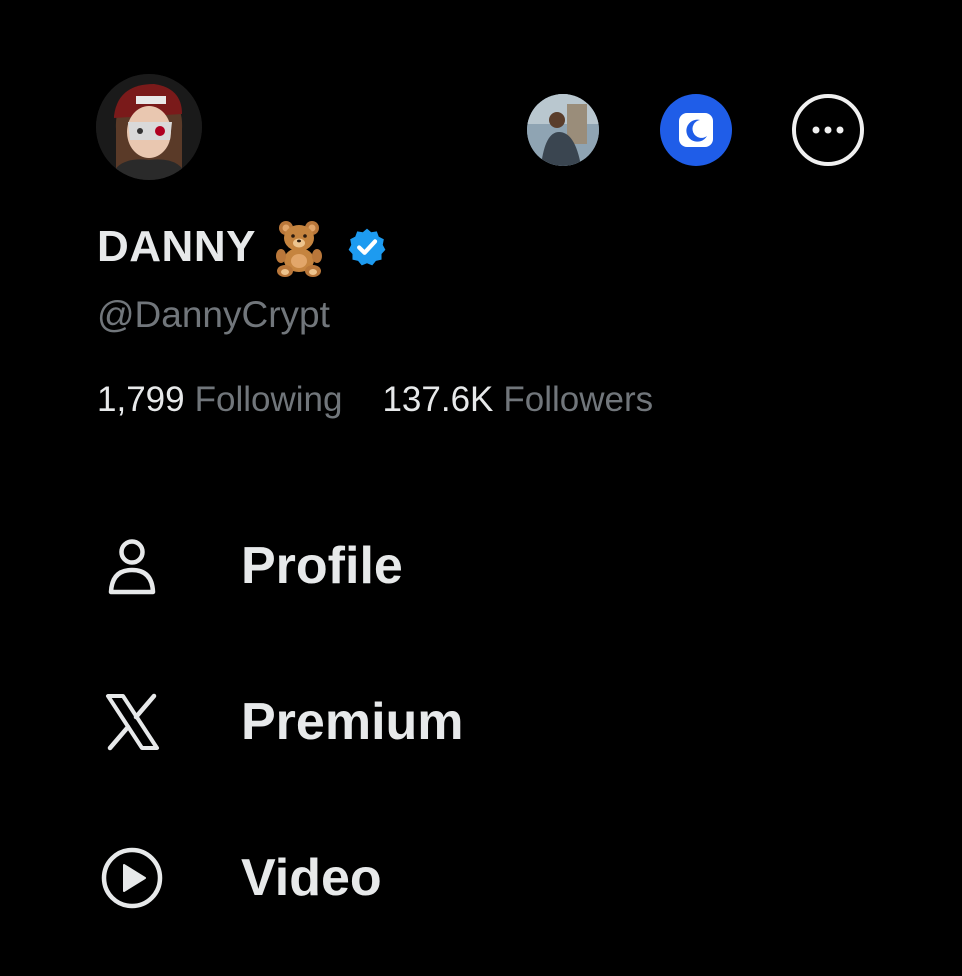  I want to click on more-options-button, so click(828, 130).